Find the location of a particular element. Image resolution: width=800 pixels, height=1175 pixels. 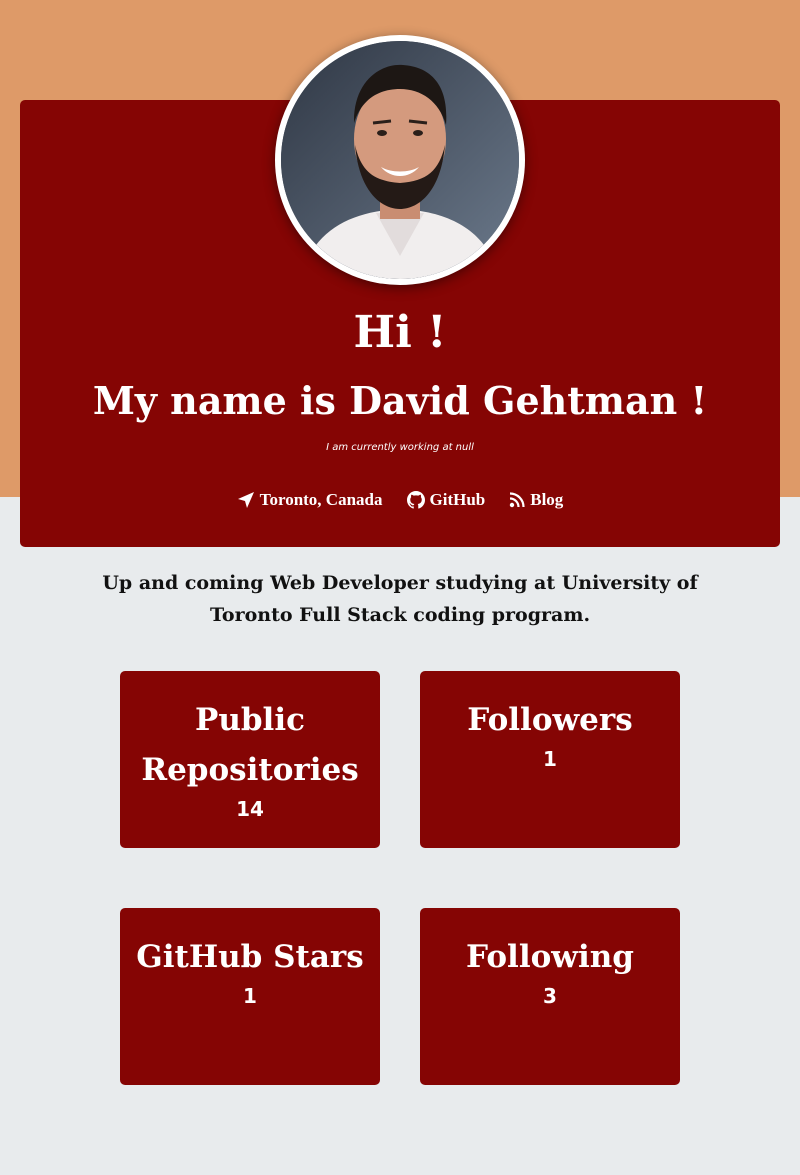

stat-title: Following is located at coordinates (550, 957).